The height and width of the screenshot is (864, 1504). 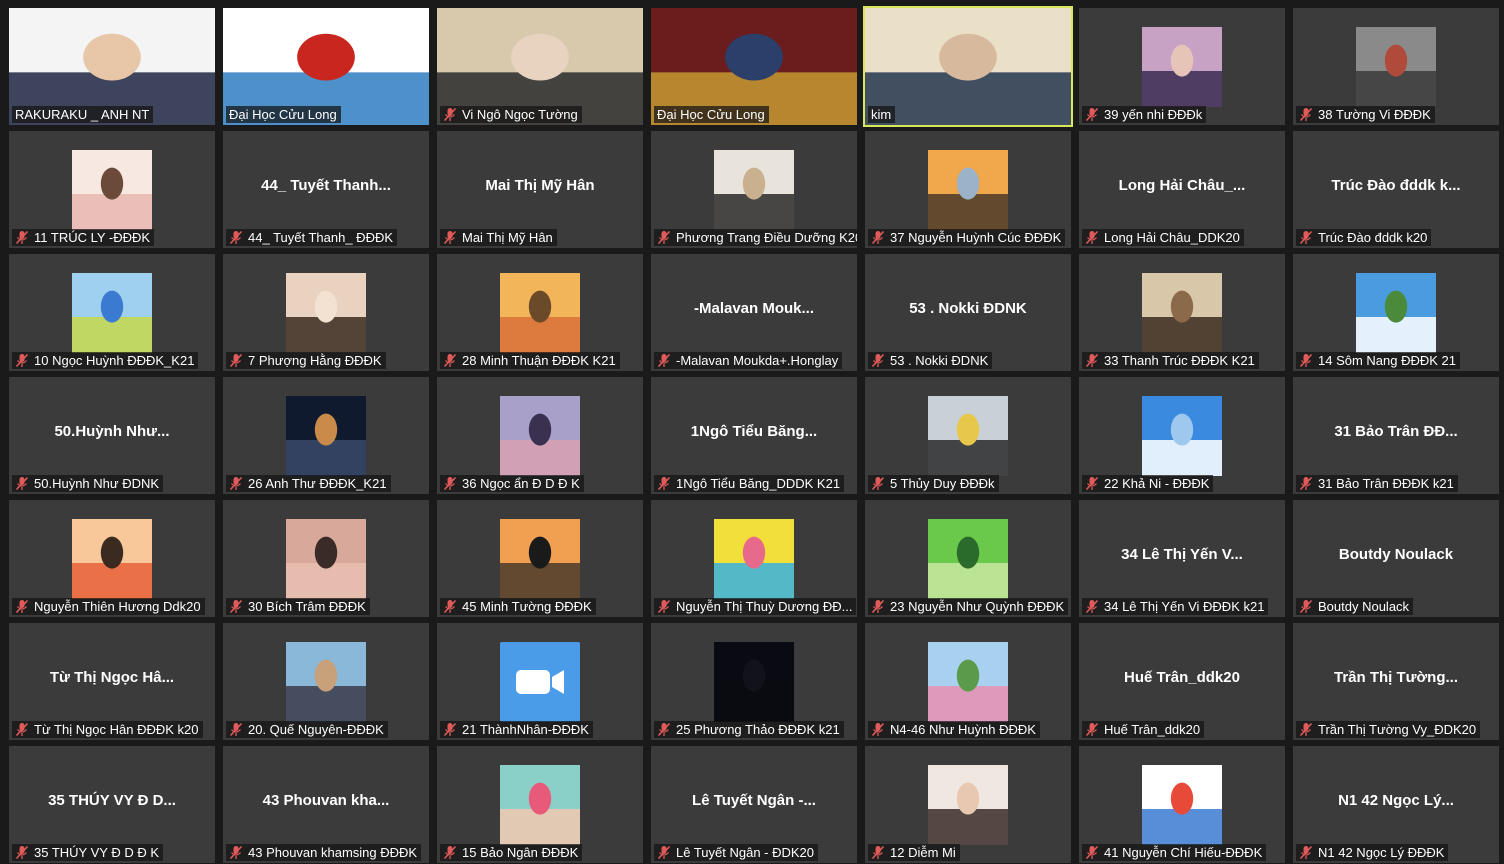 I want to click on participant-name-text: 41 Nguyễn Chí Hiếu-ĐĐĐK, so click(x=1183, y=852).